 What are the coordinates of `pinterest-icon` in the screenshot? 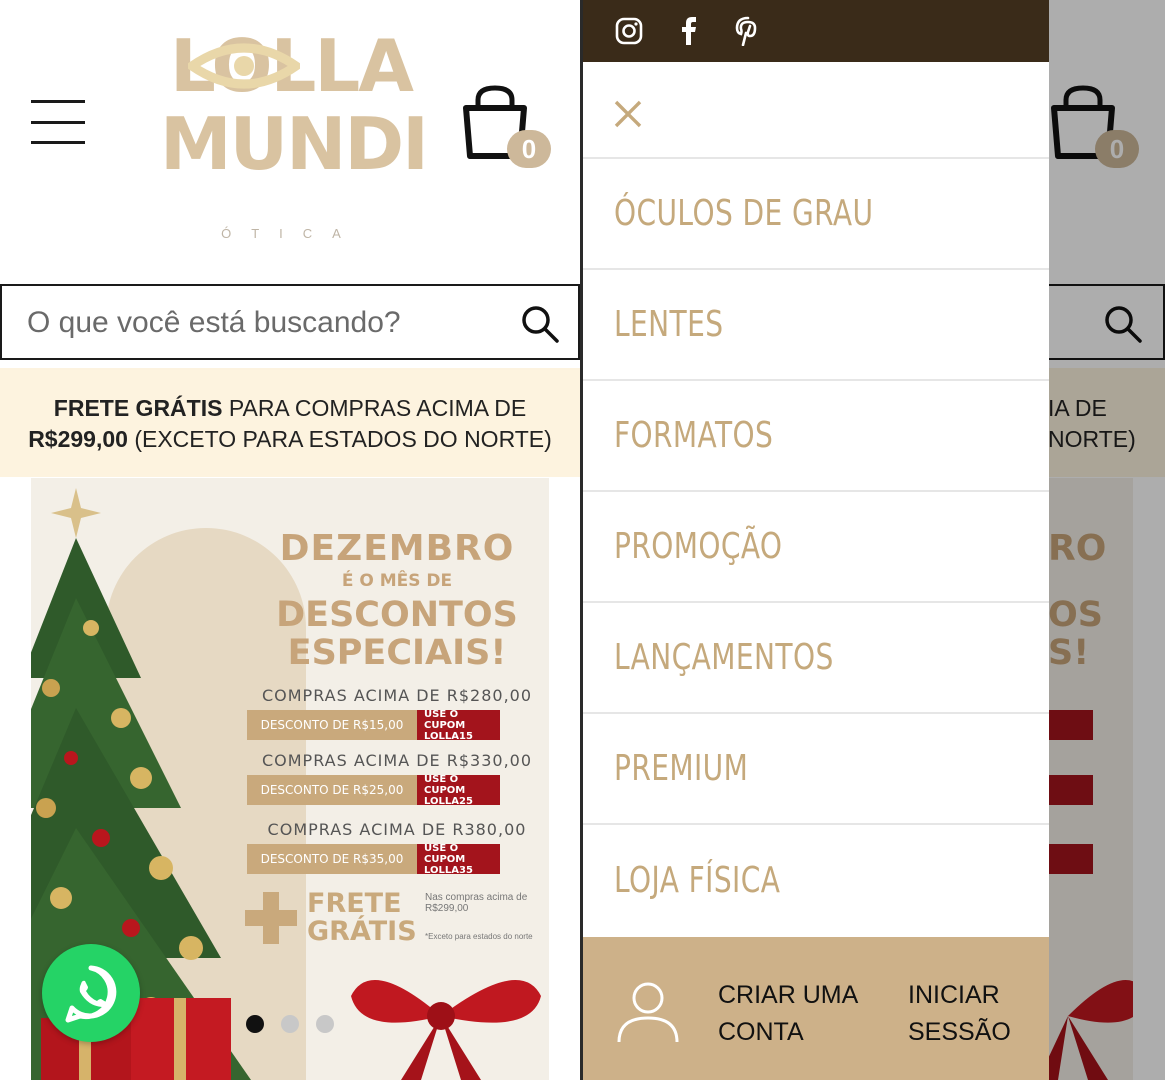 It's located at (748, 31).